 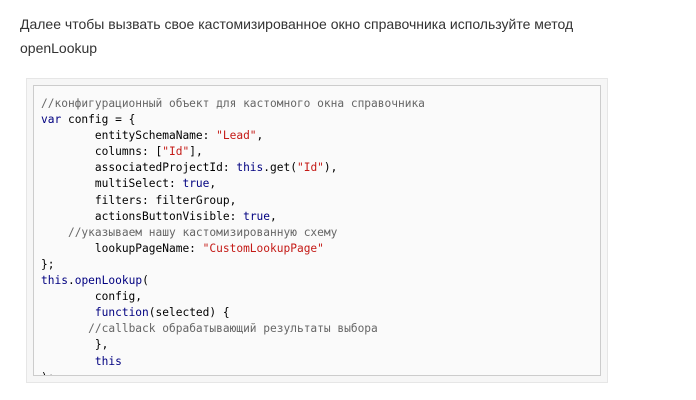 I want to click on code-string: "Lead", so click(x=236, y=136).